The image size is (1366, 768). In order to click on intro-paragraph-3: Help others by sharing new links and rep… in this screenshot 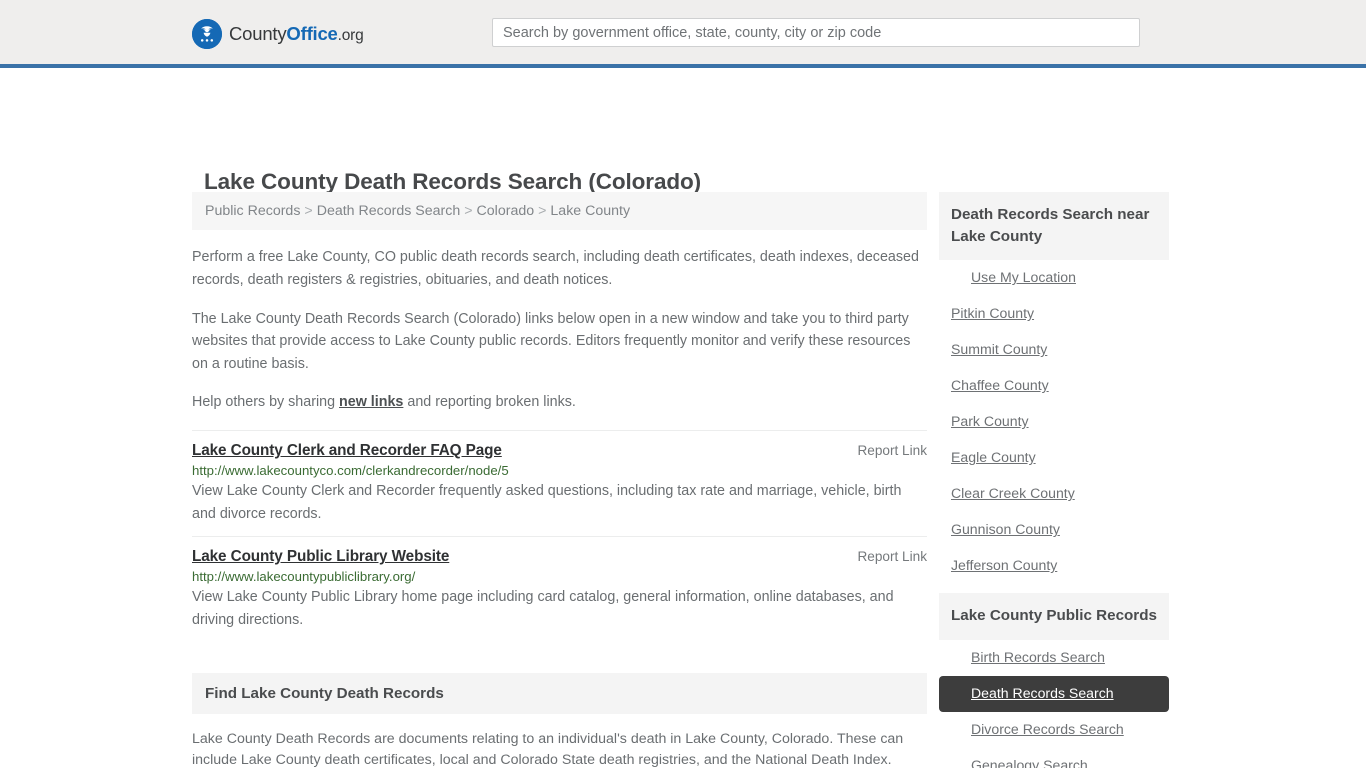, I will do `click(559, 402)`.